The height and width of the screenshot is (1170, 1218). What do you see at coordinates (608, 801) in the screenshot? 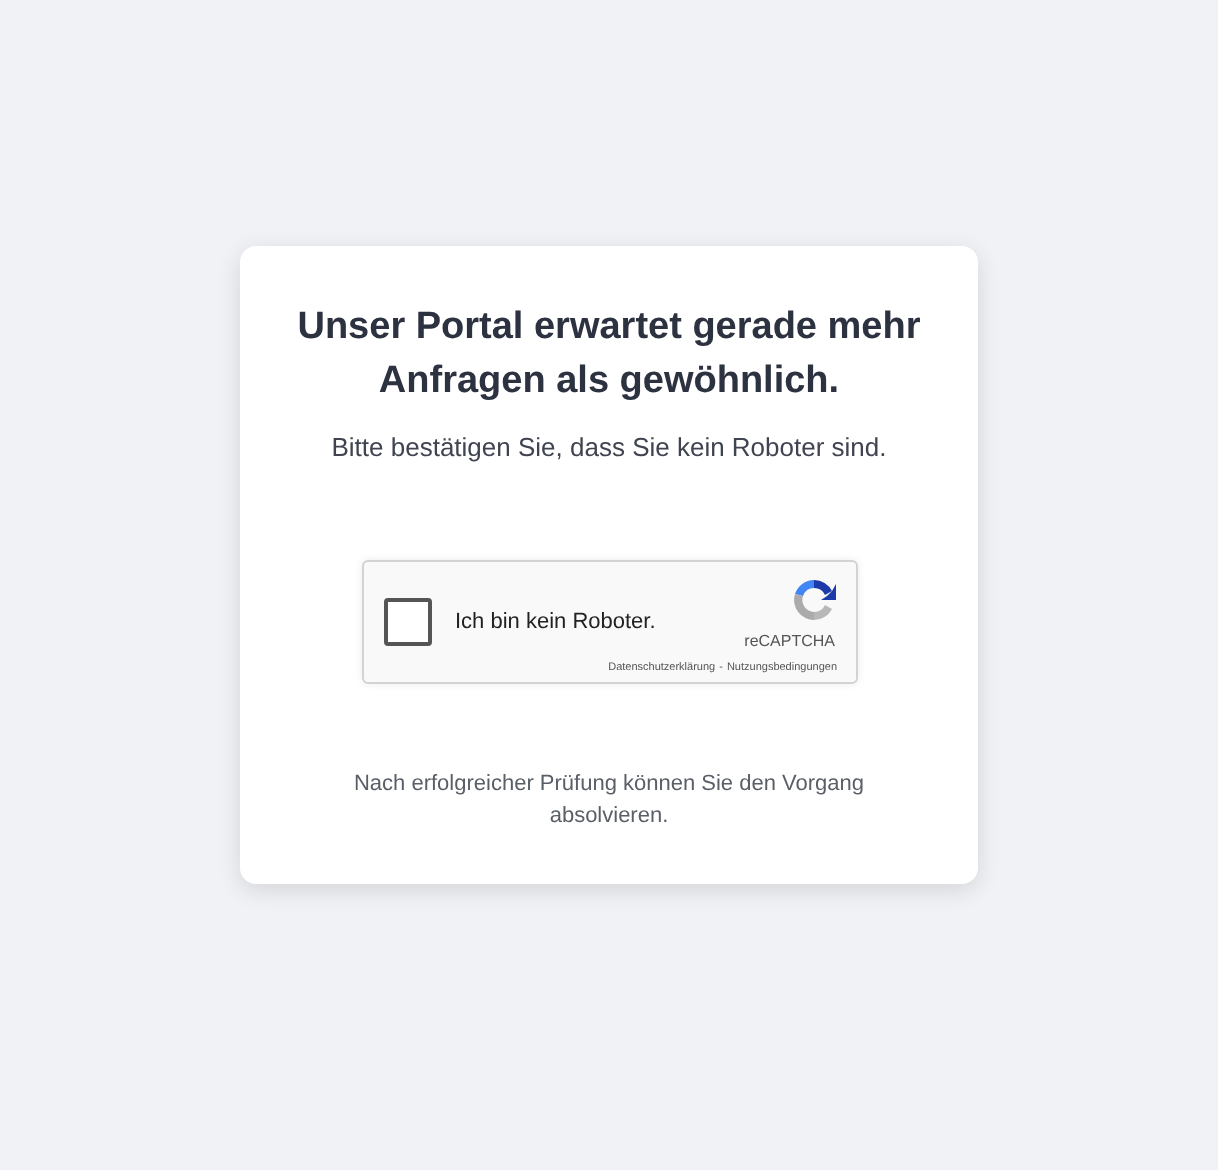
I see `note-text: Nach erfolgreicher Prüfung können Sie den Vorgang absolvieren.` at bounding box center [608, 801].